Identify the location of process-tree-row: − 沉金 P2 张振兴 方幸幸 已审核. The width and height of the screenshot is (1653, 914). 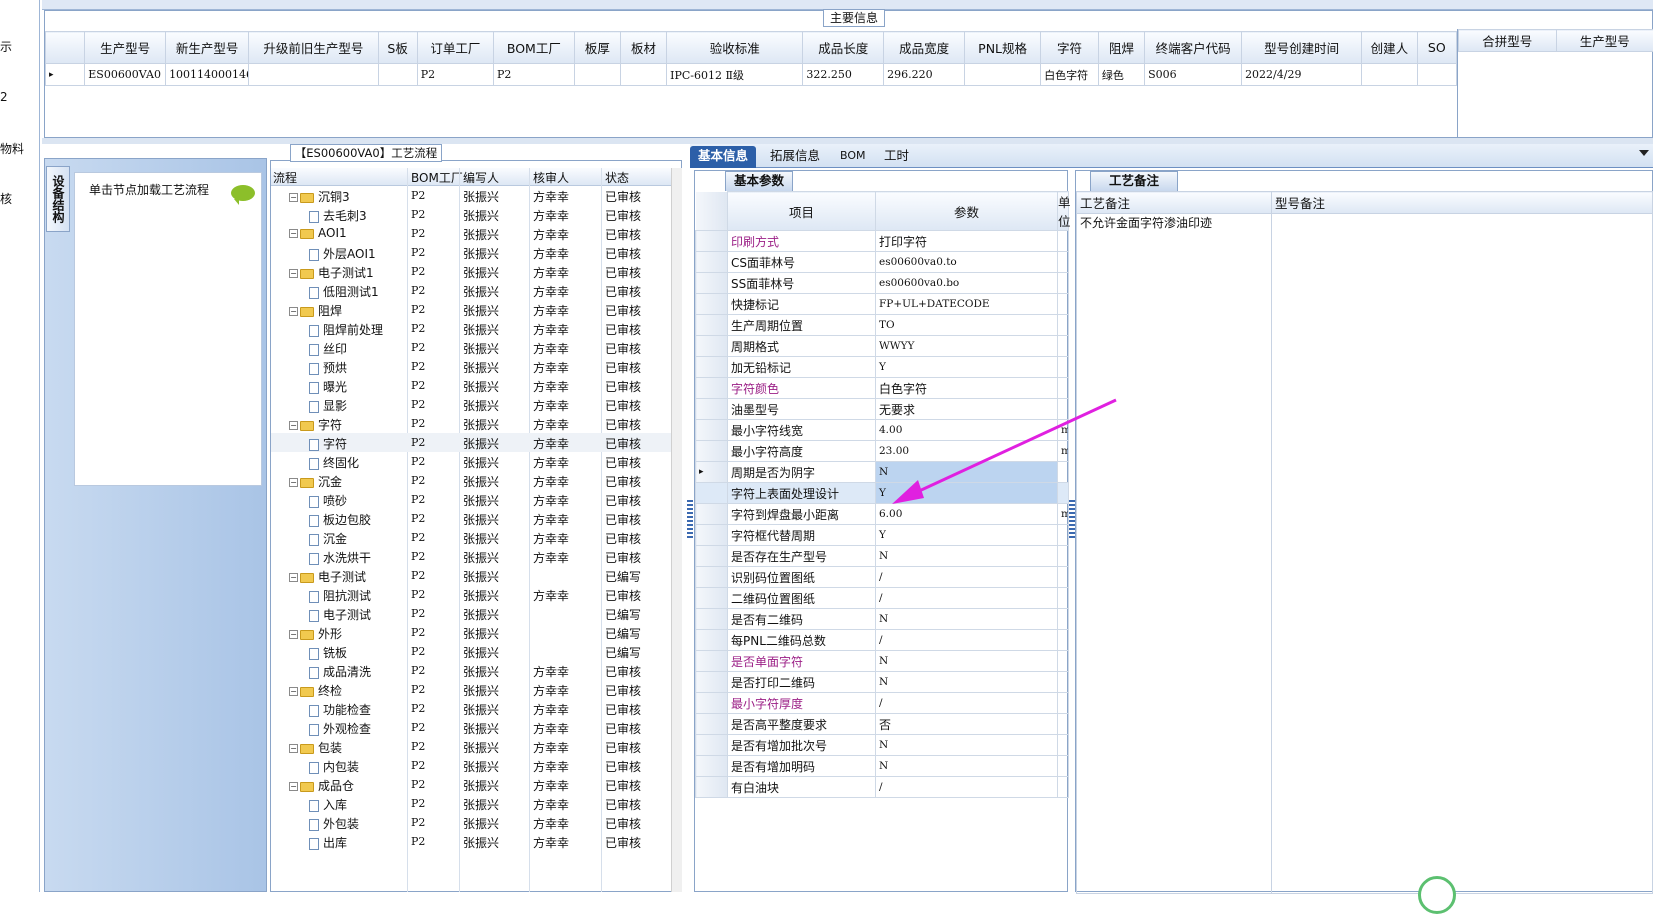
(471, 480).